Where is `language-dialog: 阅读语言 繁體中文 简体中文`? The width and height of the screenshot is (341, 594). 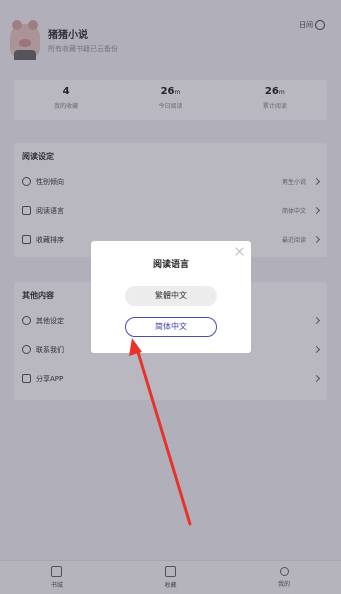
language-dialog: 阅读语言 繁體中文 简体中文 is located at coordinates (171, 297).